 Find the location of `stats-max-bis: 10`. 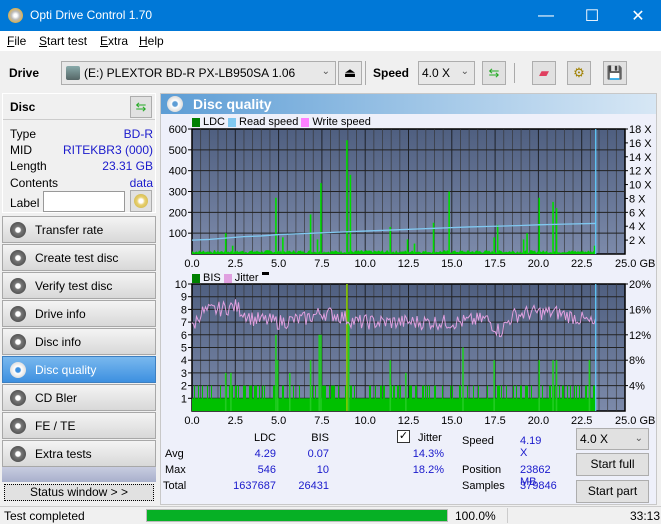

stats-max-bis: 10 is located at coordinates (322, 470).